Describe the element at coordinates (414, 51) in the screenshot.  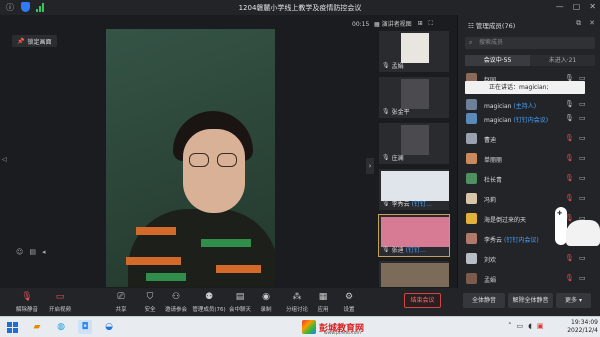
I see `thumbnail-tile: 🎙 孟娟` at that location.